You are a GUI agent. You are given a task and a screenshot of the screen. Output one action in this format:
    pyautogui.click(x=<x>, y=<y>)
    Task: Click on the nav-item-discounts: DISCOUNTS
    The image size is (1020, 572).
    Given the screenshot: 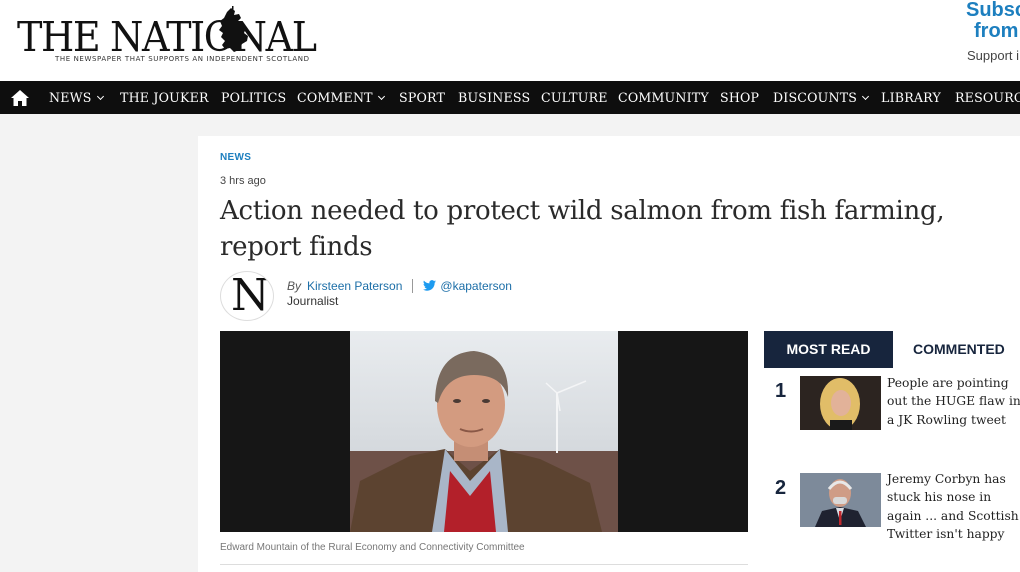 What is the action you would take?
    pyautogui.click(x=821, y=97)
    